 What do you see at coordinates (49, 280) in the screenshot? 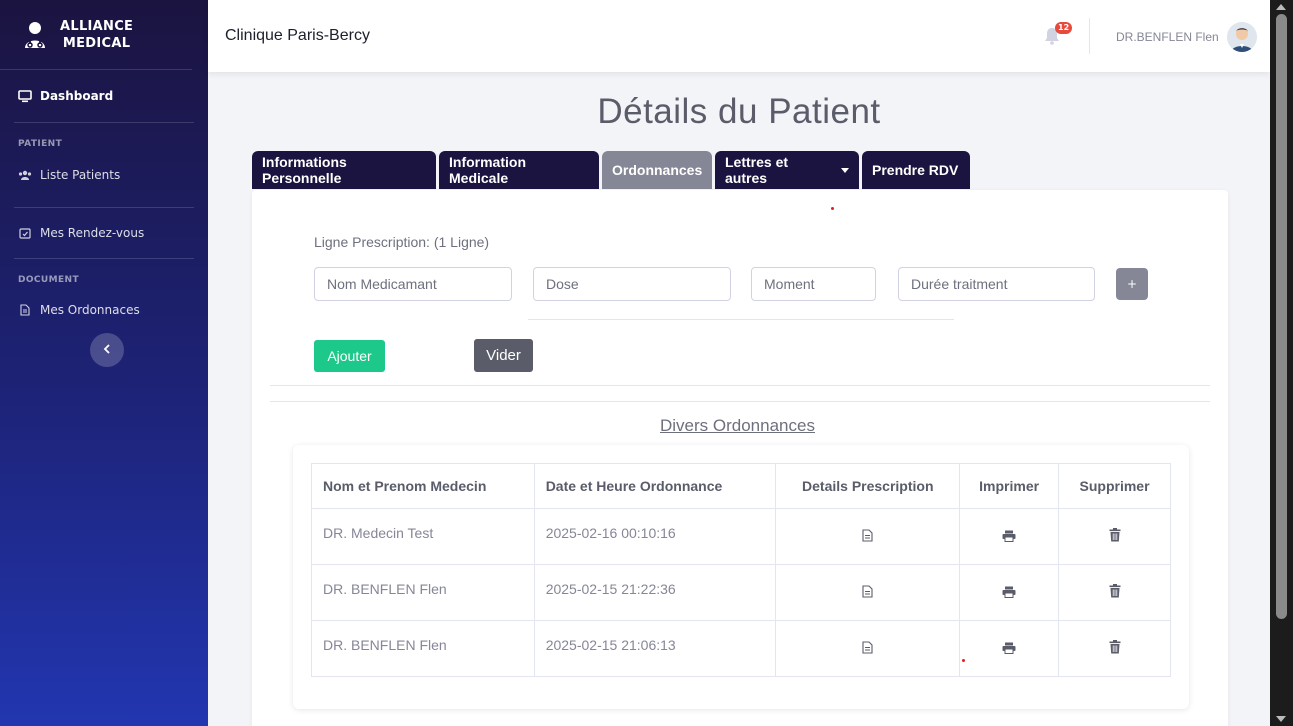
I see `section-heading-document: DOCUMENT` at bounding box center [49, 280].